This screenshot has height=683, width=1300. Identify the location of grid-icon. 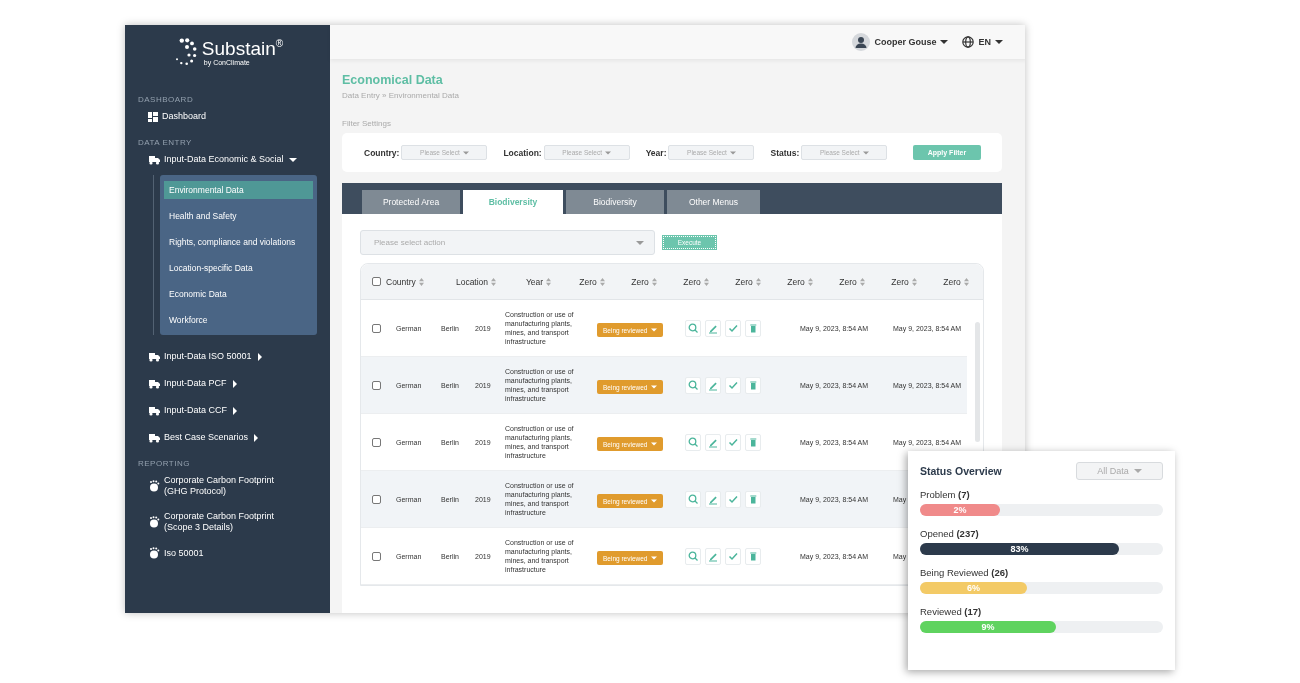
(153, 116).